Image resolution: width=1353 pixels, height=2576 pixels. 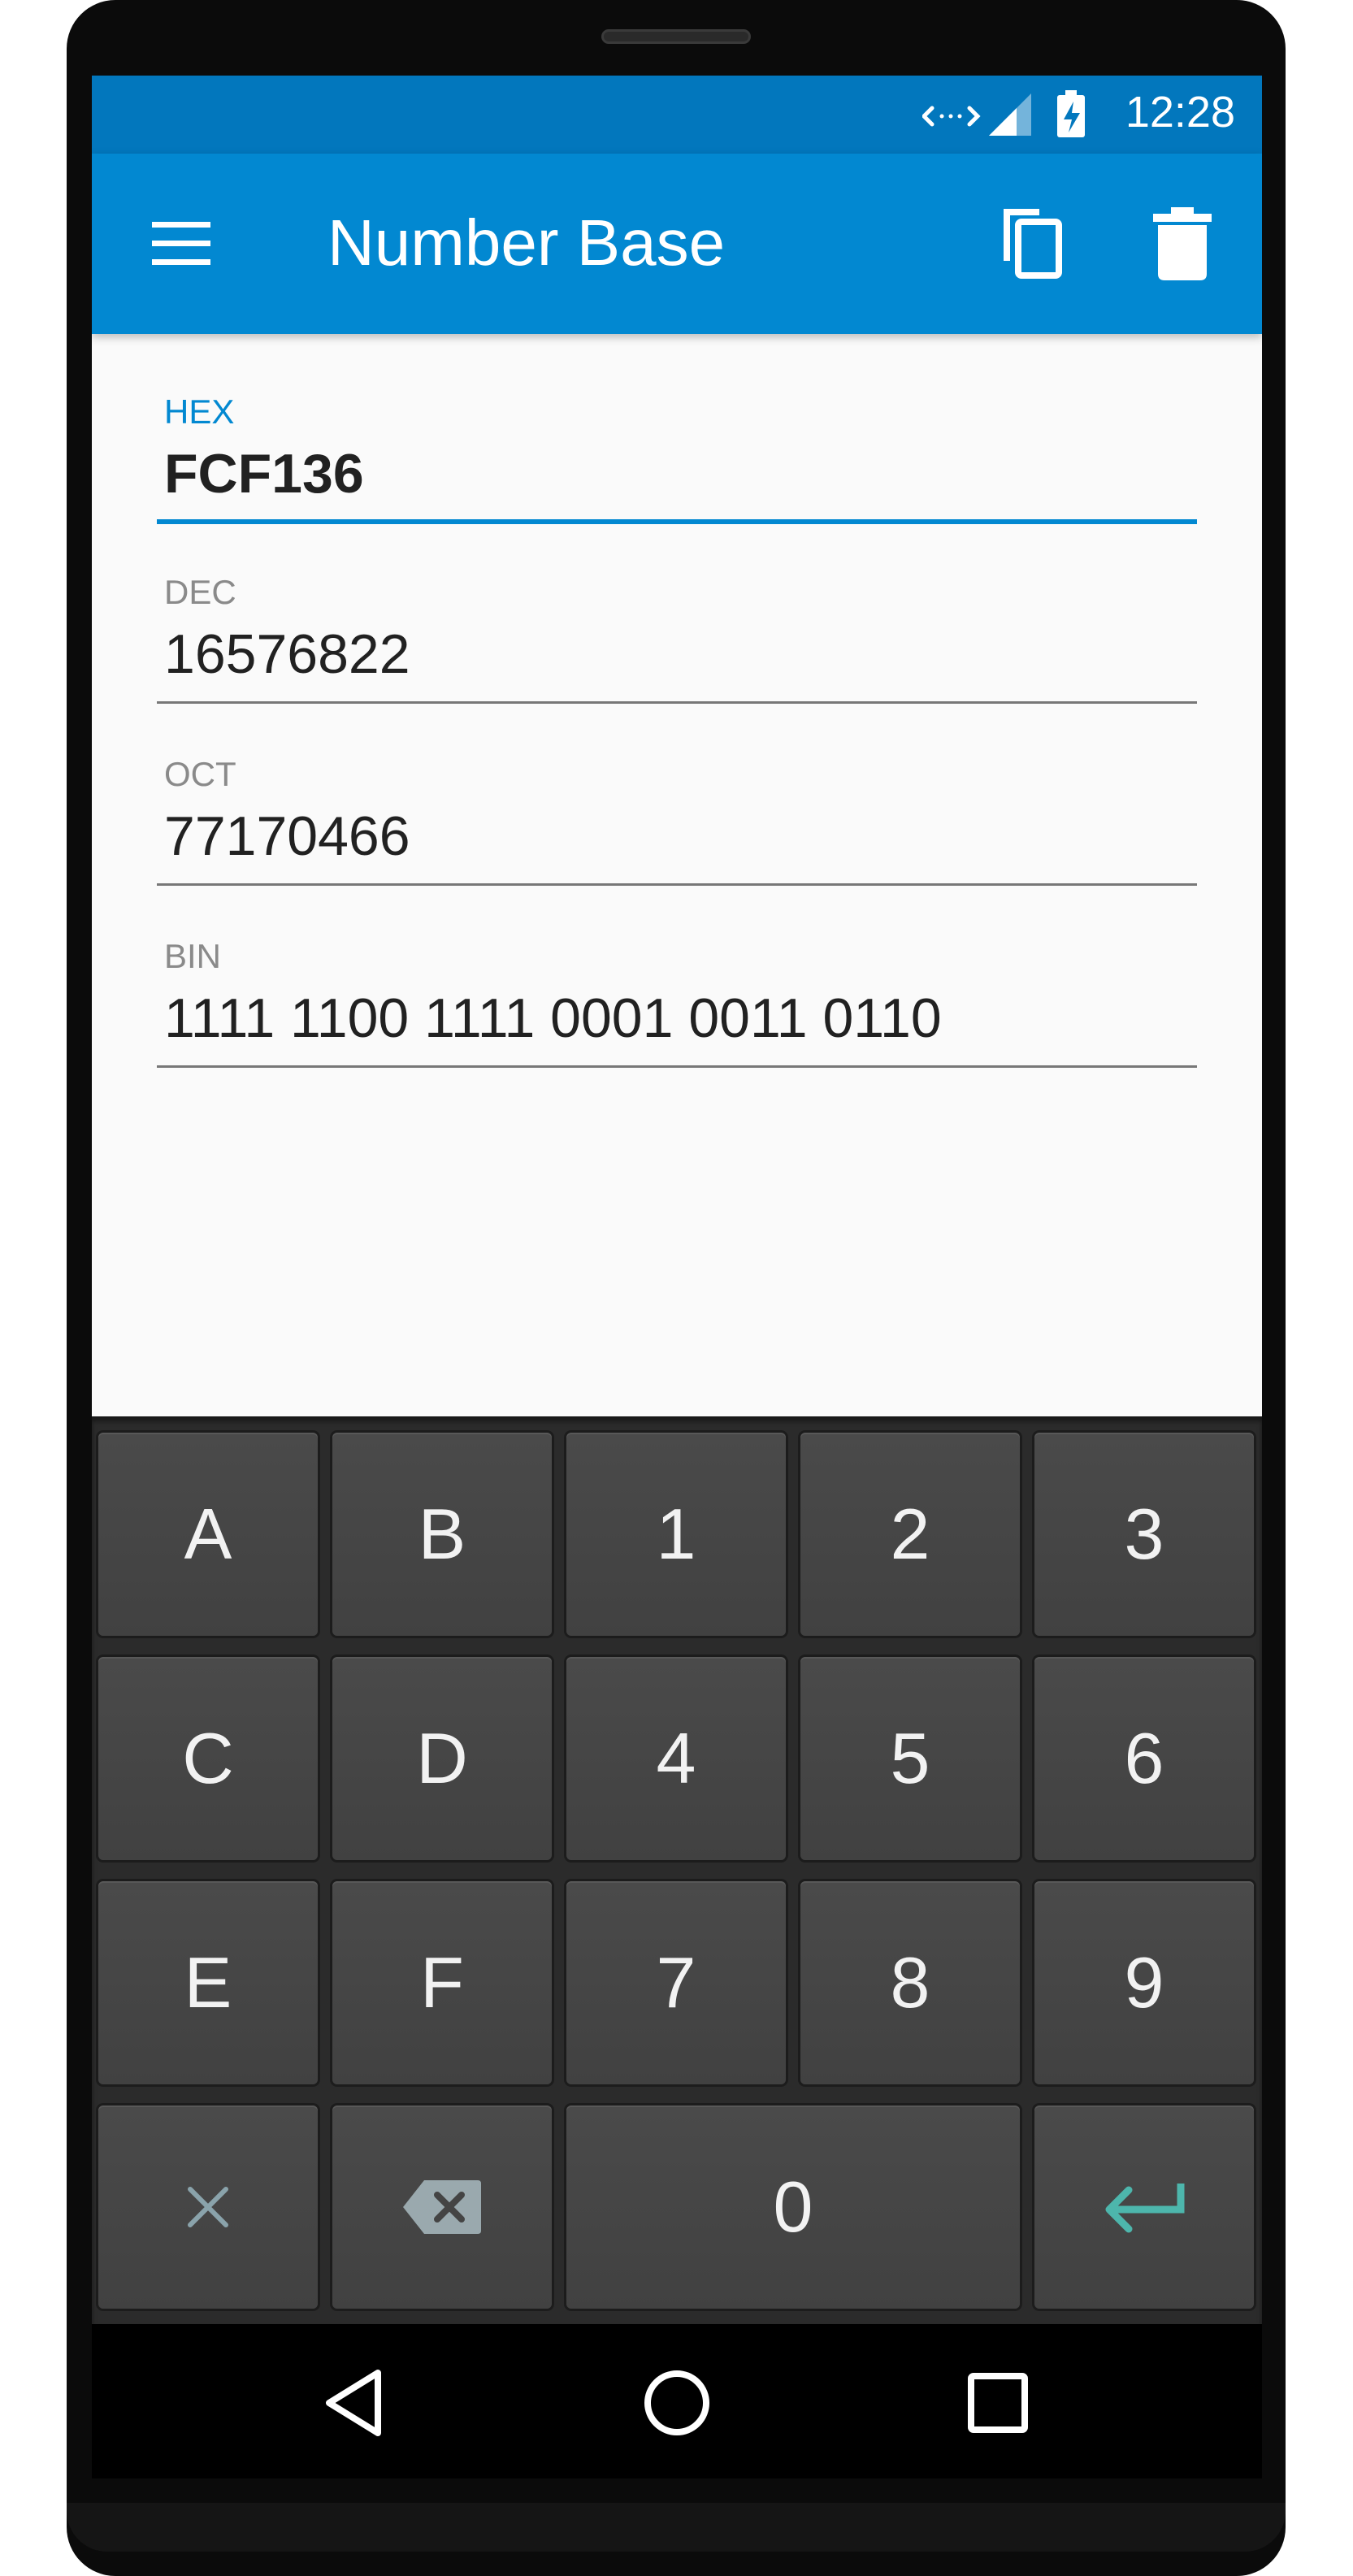 What do you see at coordinates (442, 1982) in the screenshot?
I see `key-f: F` at bounding box center [442, 1982].